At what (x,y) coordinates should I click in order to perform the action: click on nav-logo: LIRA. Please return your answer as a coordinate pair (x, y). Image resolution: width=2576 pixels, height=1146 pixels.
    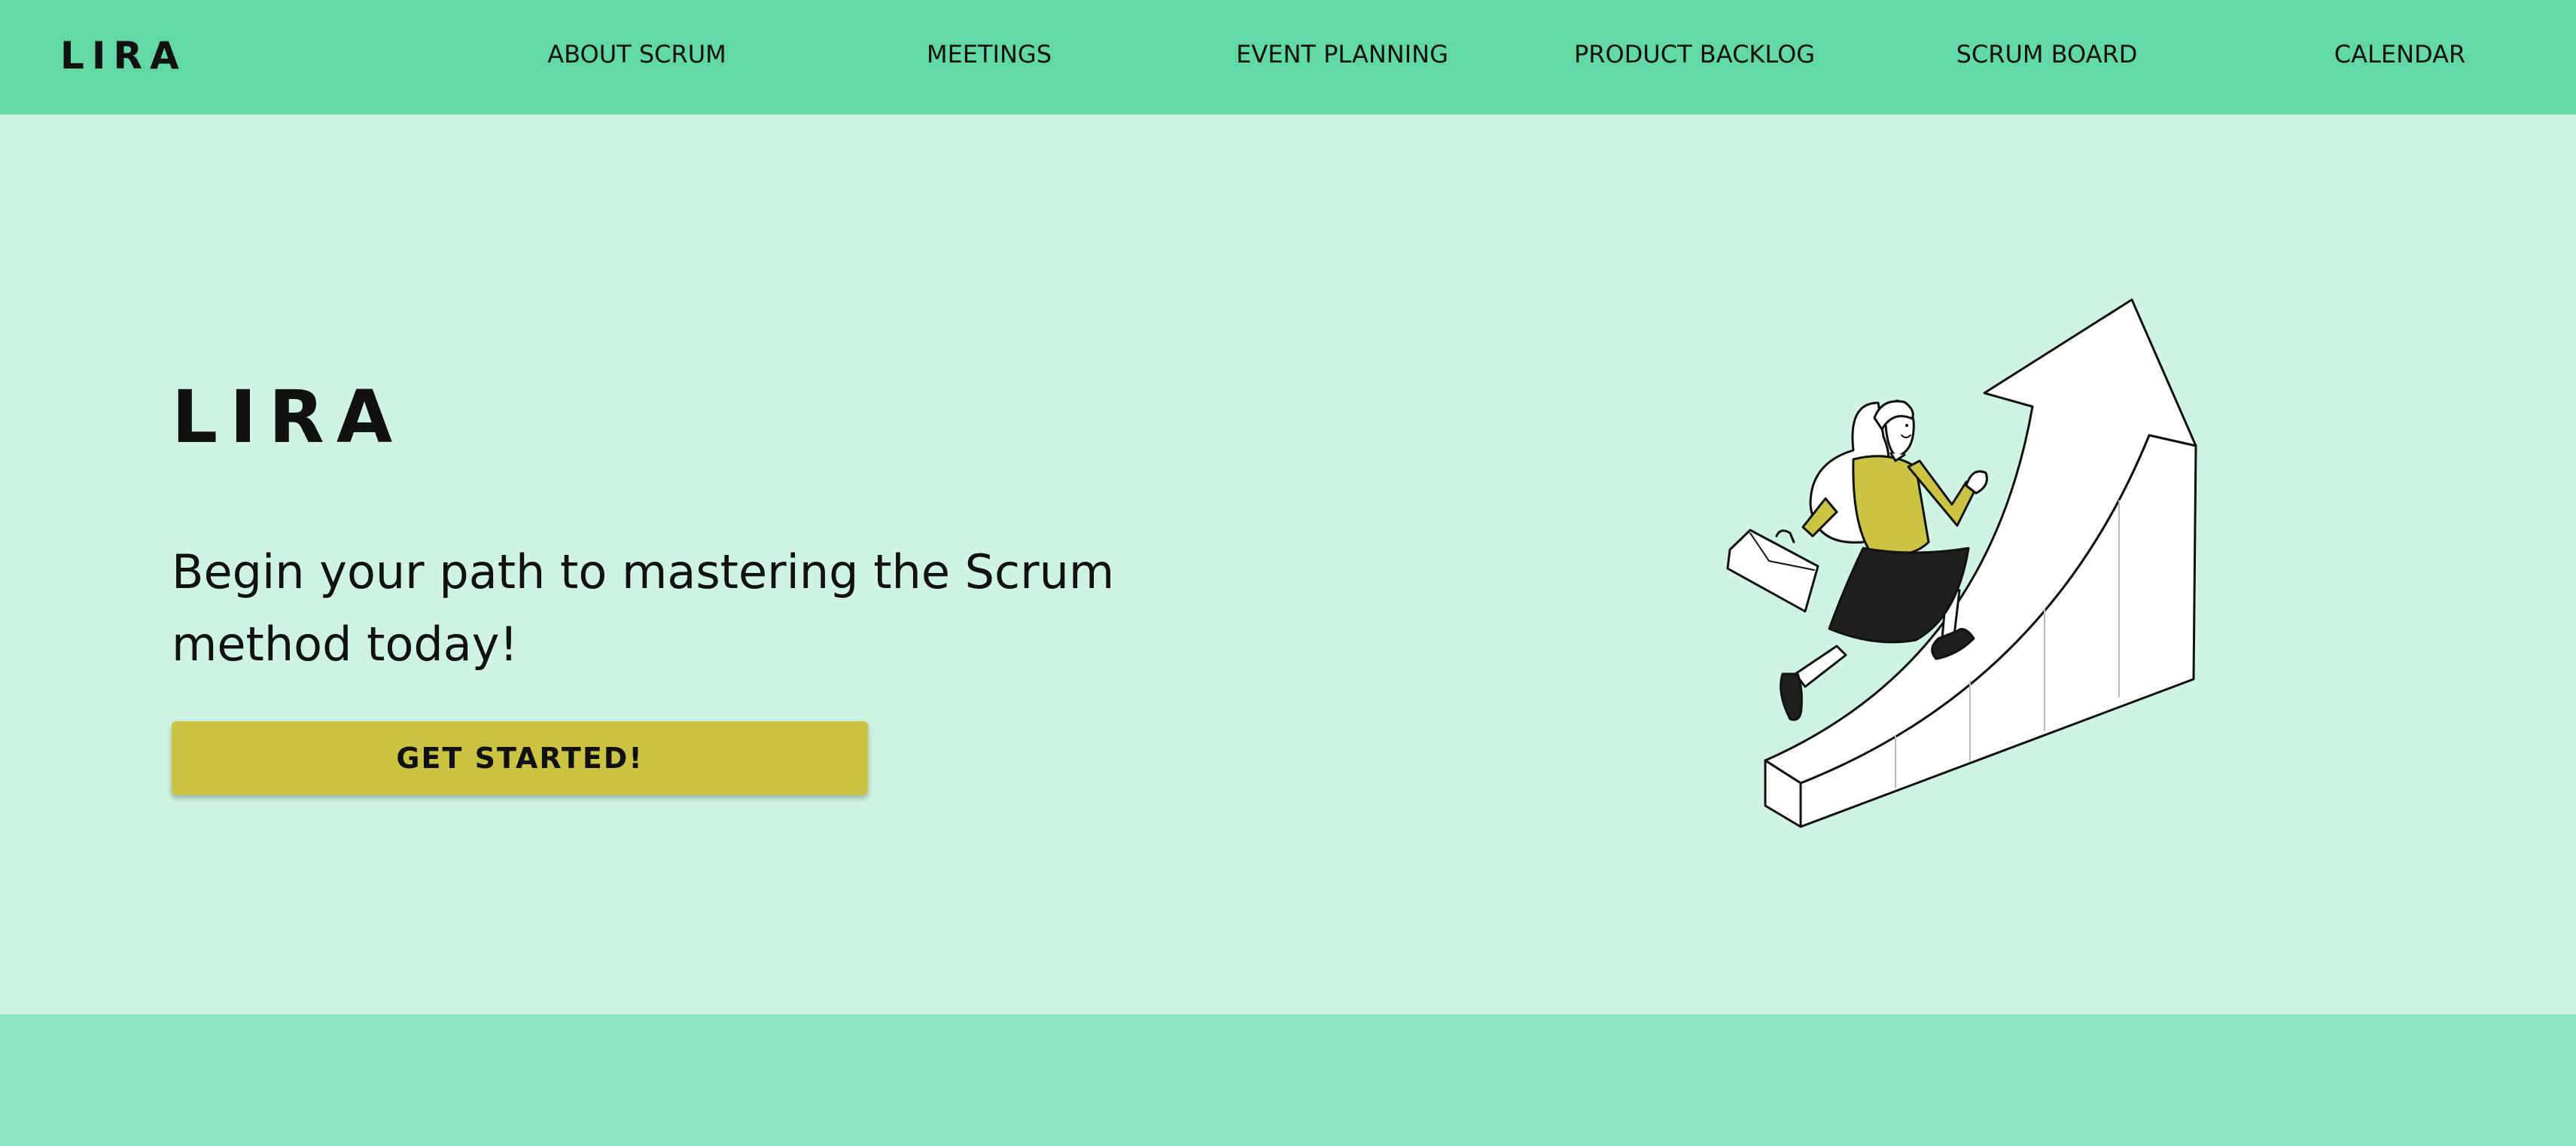
    Looking at the image, I should click on (124, 55).